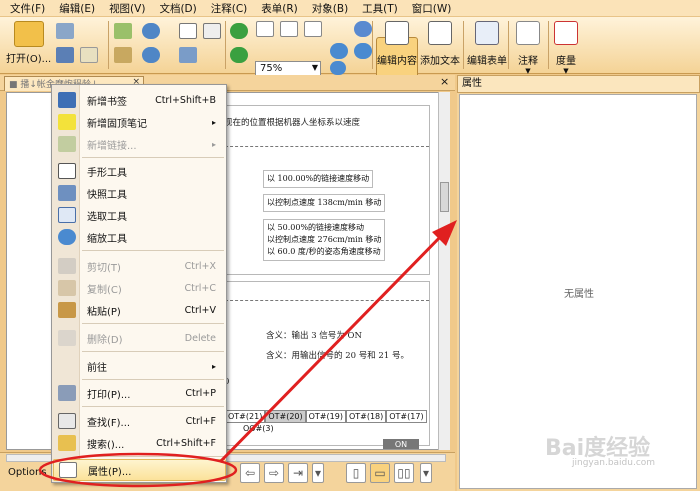  I want to click on doc-text: 以 50.00%的链接速度移动, so click(316, 227).